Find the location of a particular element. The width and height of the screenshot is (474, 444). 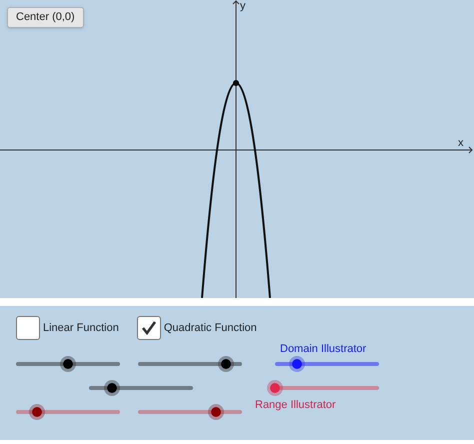

slider-caption: Range Illustrator is located at coordinates (296, 405).